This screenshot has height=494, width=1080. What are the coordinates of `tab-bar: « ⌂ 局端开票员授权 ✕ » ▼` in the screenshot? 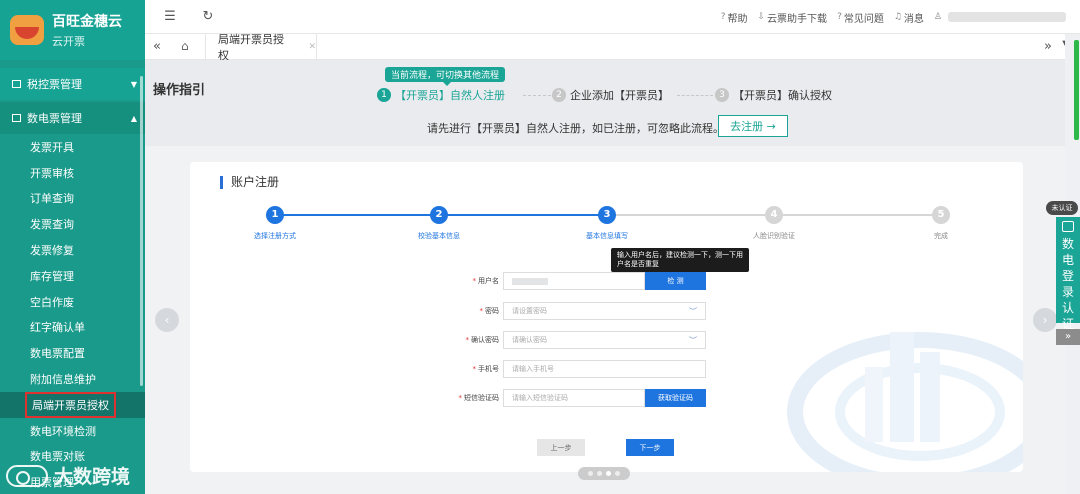 It's located at (612, 47).